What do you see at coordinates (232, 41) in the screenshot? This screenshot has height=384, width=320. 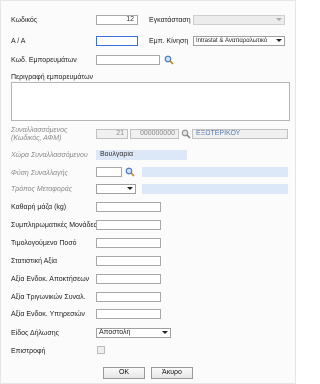 I see `trade-move-value: Intrastat & Αναπαραλωτικό` at bounding box center [232, 41].